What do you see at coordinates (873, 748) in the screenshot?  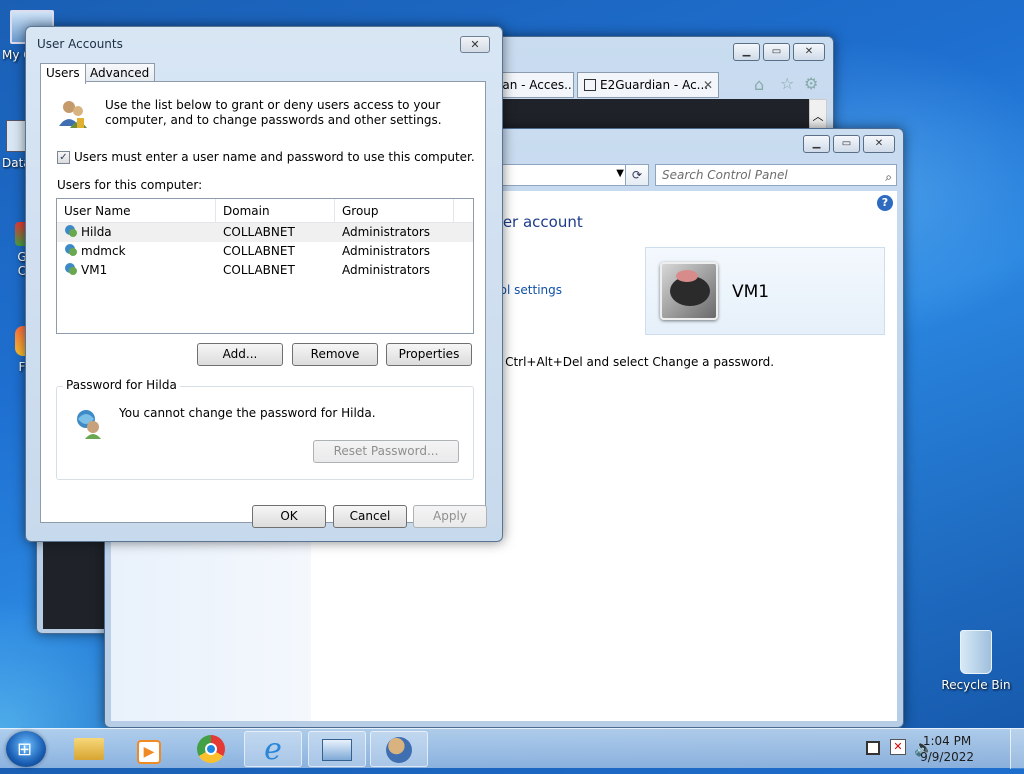 I see `network-icon` at bounding box center [873, 748].